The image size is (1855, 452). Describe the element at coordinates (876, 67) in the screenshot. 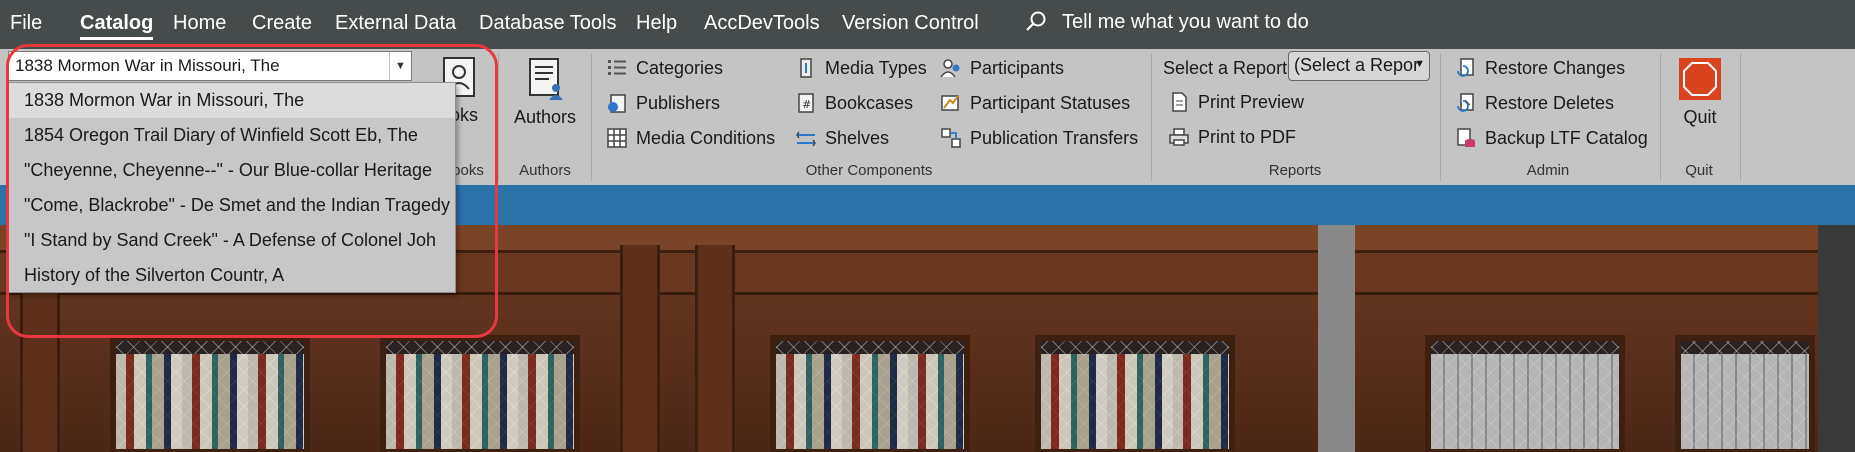

I see `media-types-label: Media Types` at that location.